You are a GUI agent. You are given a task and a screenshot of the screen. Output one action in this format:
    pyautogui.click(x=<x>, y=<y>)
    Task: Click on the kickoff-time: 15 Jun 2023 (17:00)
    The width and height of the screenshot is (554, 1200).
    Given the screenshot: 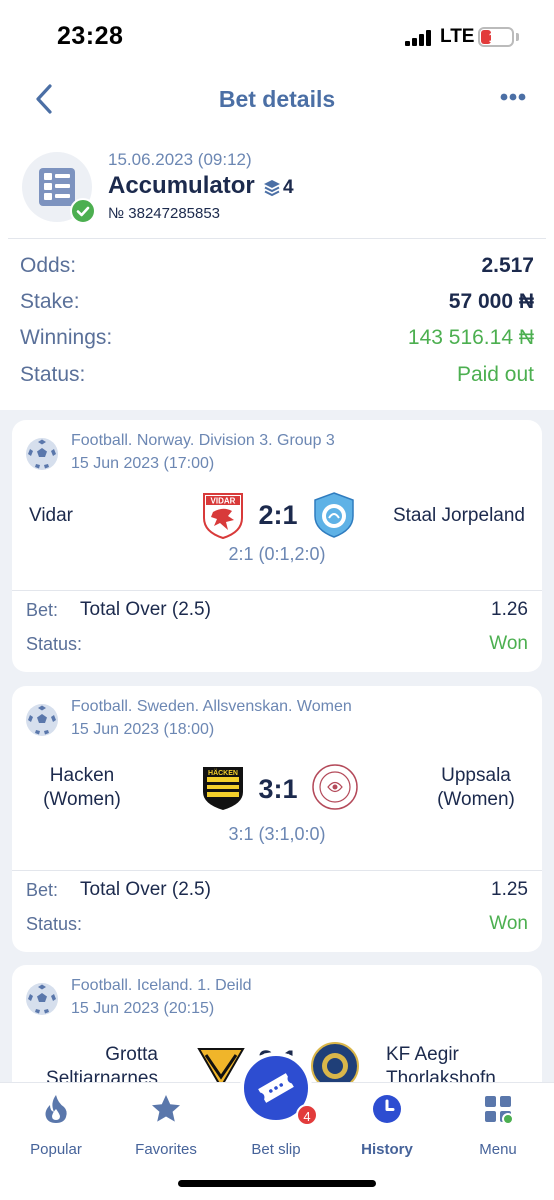 What is the action you would take?
    pyautogui.click(x=143, y=463)
    